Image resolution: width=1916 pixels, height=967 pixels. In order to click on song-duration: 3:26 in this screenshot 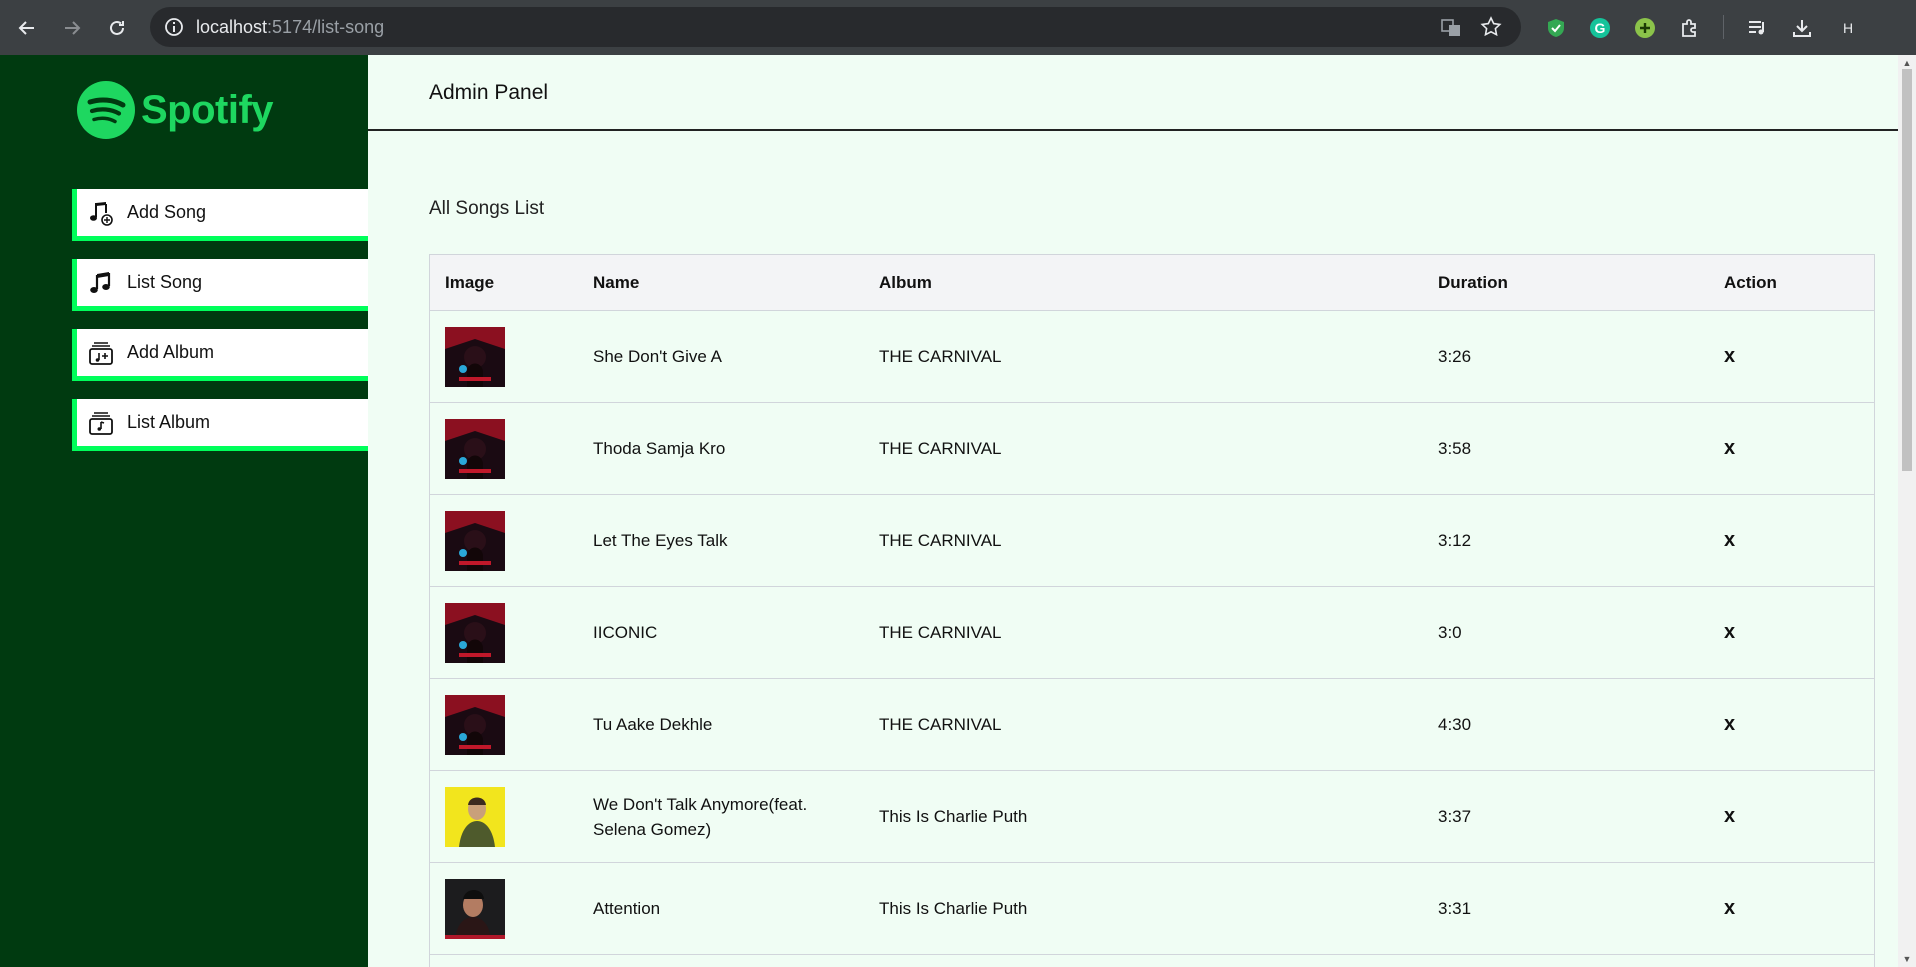, I will do `click(1455, 356)`.